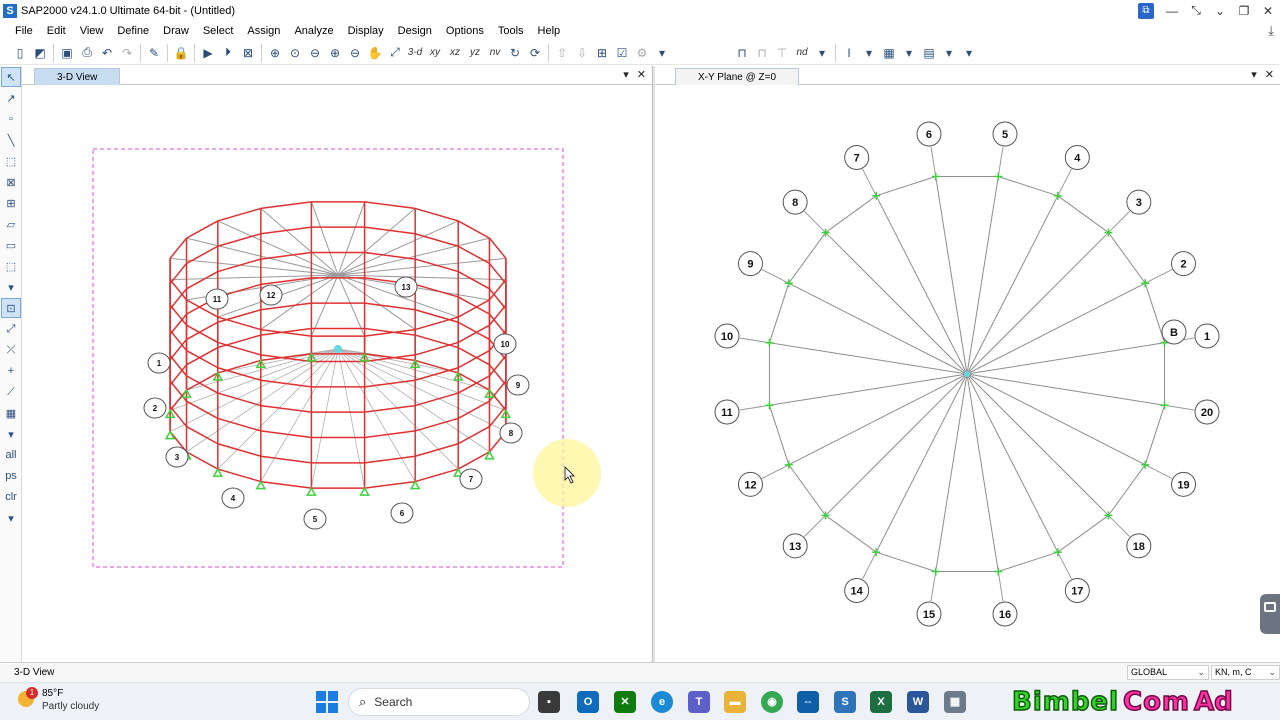 This screenshot has width=1280, height=720. What do you see at coordinates (881, 702) in the screenshot?
I see `excel-icon: X` at bounding box center [881, 702].